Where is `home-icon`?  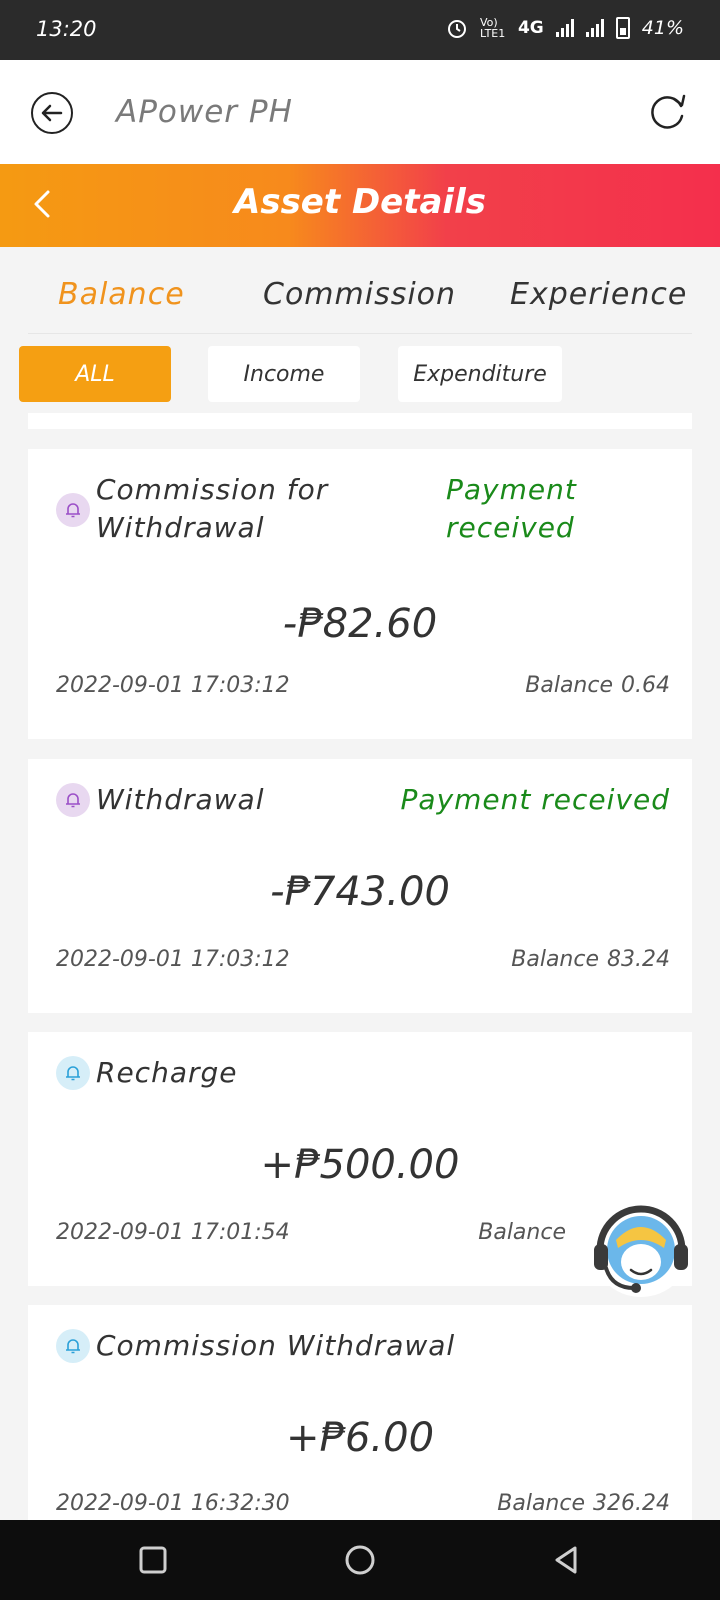 home-icon is located at coordinates (360, 1560).